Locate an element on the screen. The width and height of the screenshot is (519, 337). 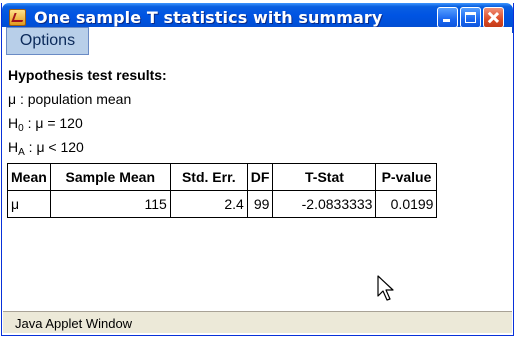
status-text: Java Applet Window is located at coordinates (74, 323).